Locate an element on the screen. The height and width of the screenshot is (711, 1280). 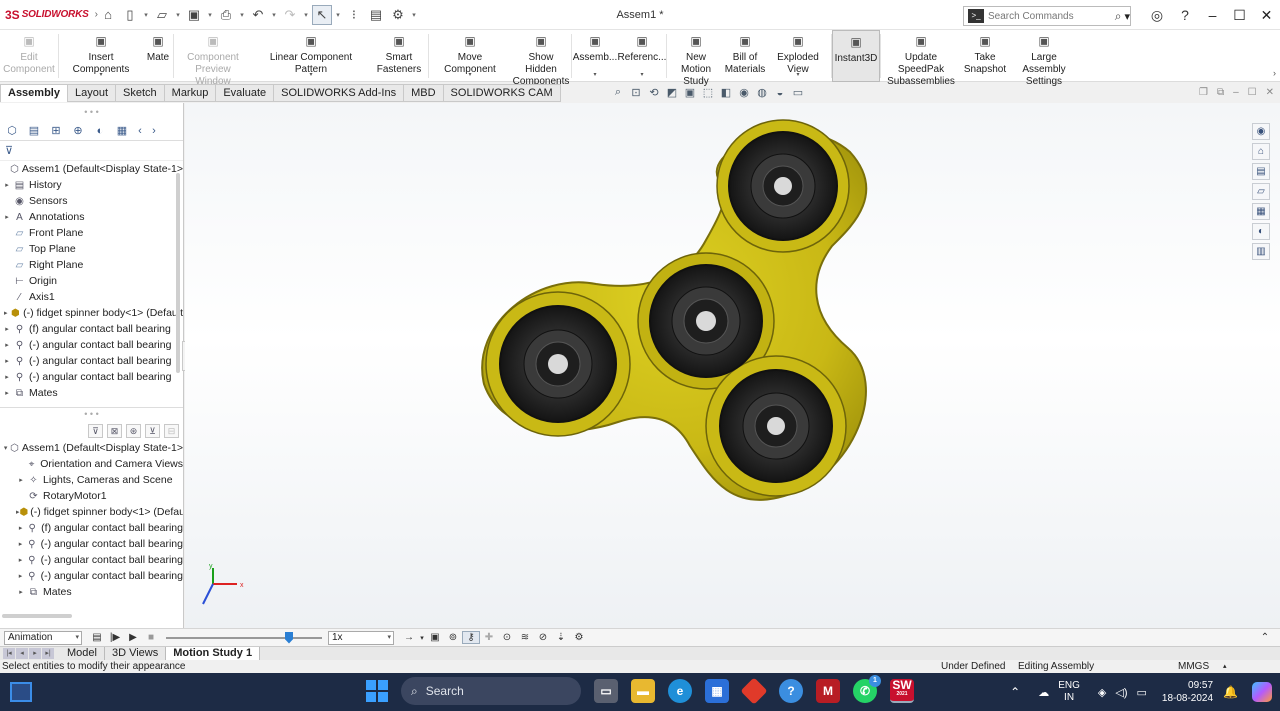
large-assembly-button: ▣ Large Assembly Settings is located at coordinates (1044, 58).